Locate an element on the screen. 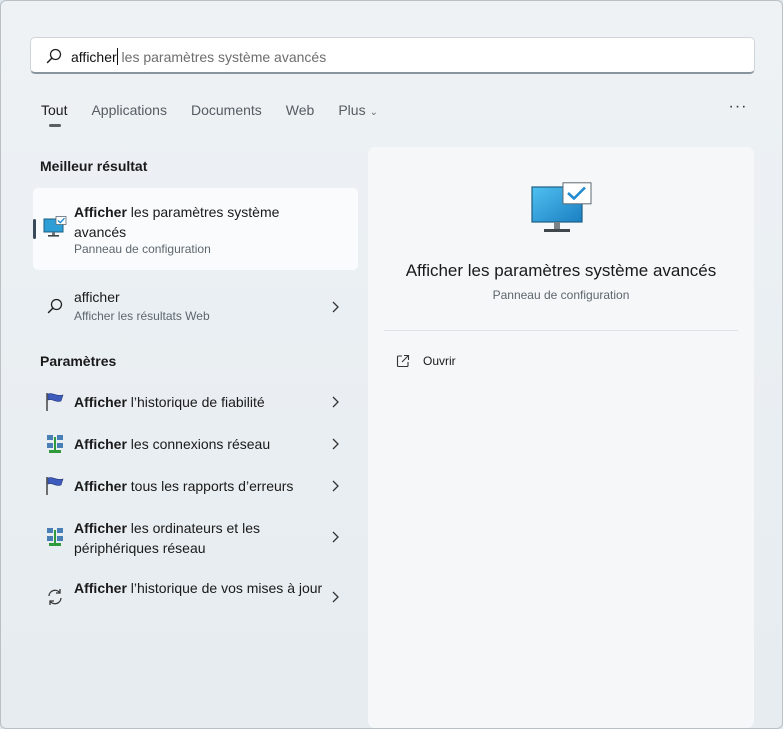 This screenshot has height=729, width=783. divider is located at coordinates (561, 330).